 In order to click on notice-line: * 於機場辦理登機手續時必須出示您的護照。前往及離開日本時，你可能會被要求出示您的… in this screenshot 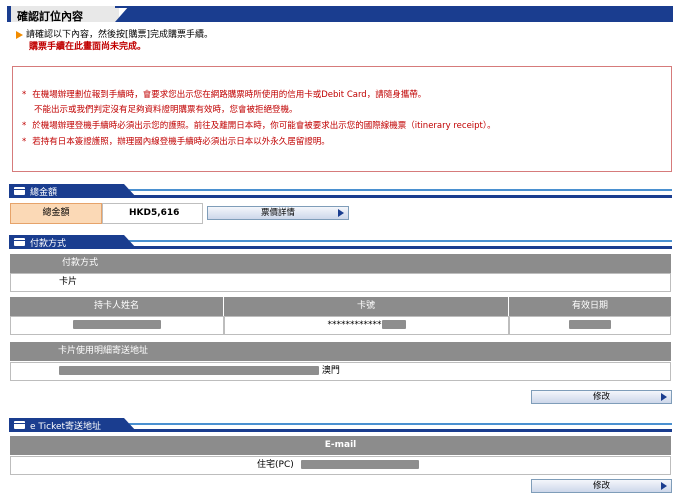, I will do `click(259, 126)`.